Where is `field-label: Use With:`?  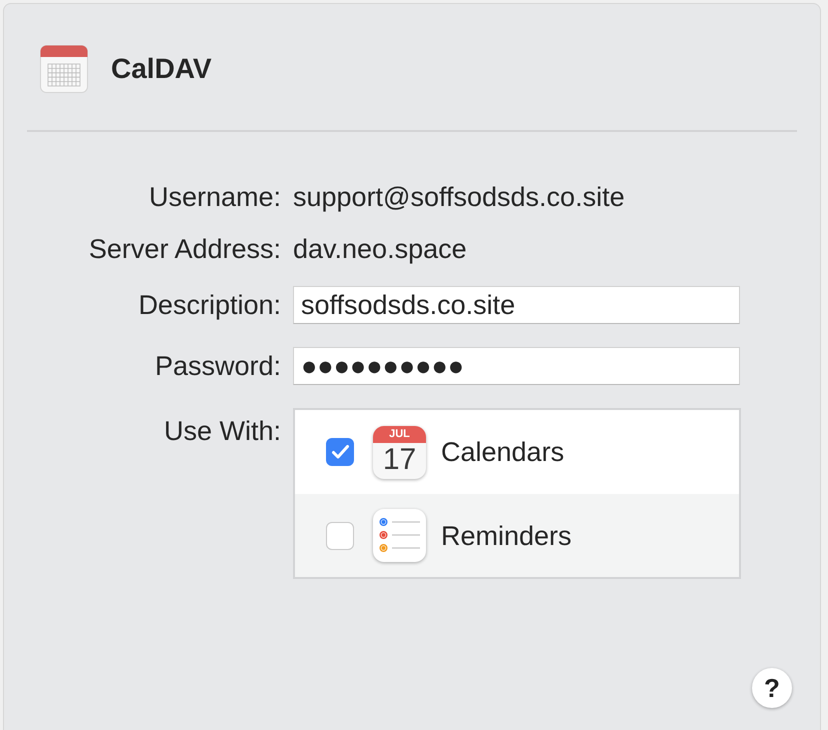
field-label: Use With: is located at coordinates (222, 431).